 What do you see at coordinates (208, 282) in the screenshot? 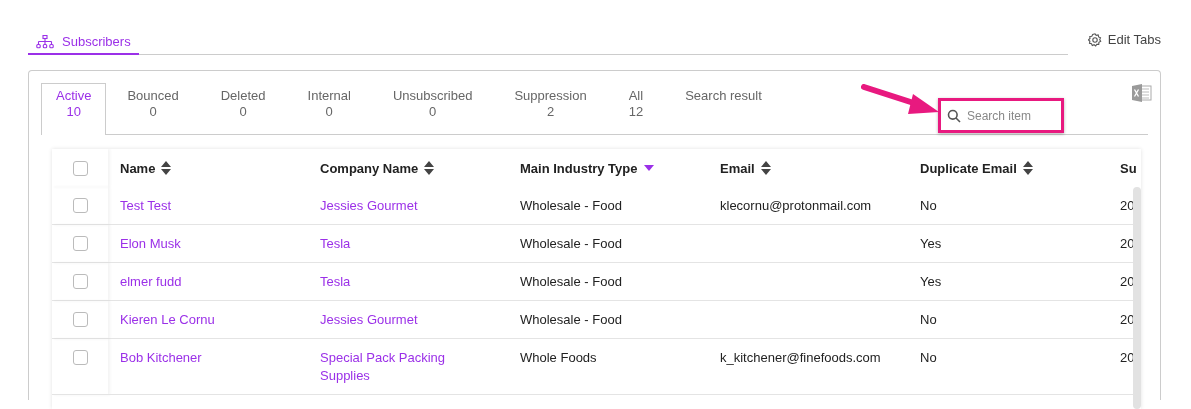
I see `table-link: elmer fudd` at bounding box center [208, 282].